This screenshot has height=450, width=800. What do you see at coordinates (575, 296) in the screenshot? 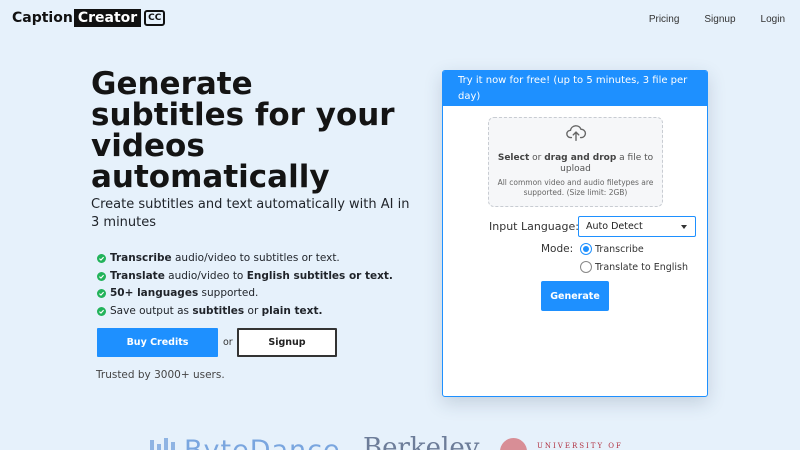
I see `generate-button: Generate` at bounding box center [575, 296].